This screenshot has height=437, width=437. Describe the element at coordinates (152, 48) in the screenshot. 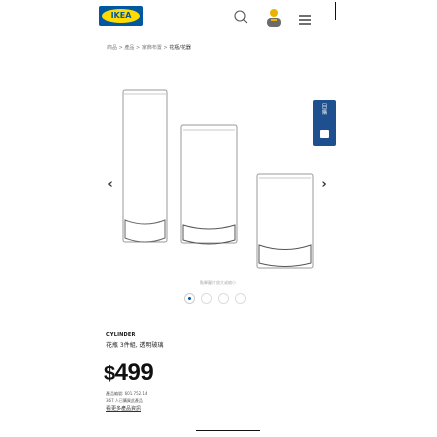

I see `breadcrumb-item: 家飾布置` at that location.